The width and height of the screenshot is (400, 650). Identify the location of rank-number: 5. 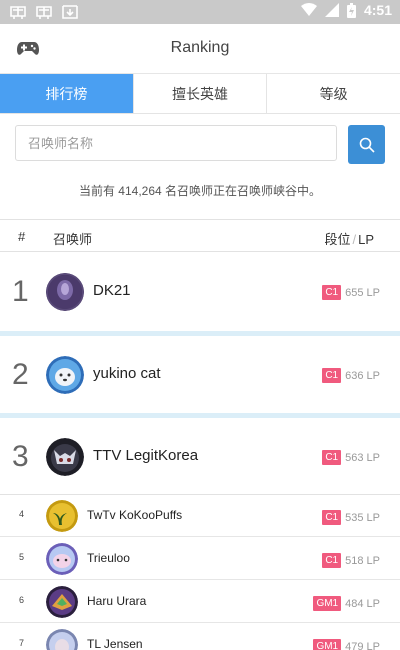
(22, 557).